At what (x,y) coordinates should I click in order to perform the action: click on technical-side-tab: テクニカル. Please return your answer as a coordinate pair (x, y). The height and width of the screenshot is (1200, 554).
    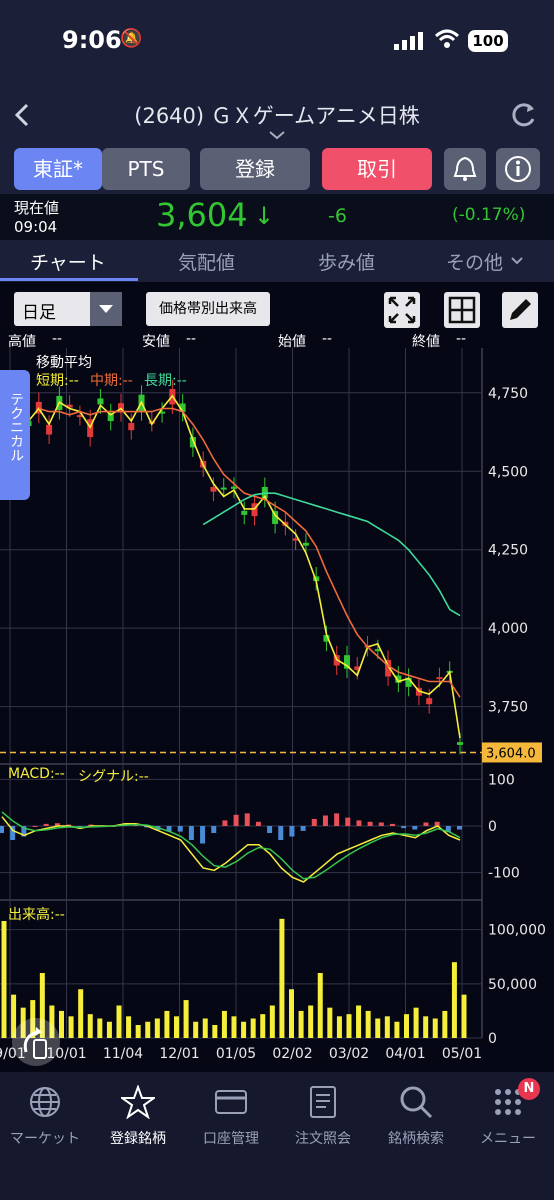
    Looking at the image, I should click on (15, 435).